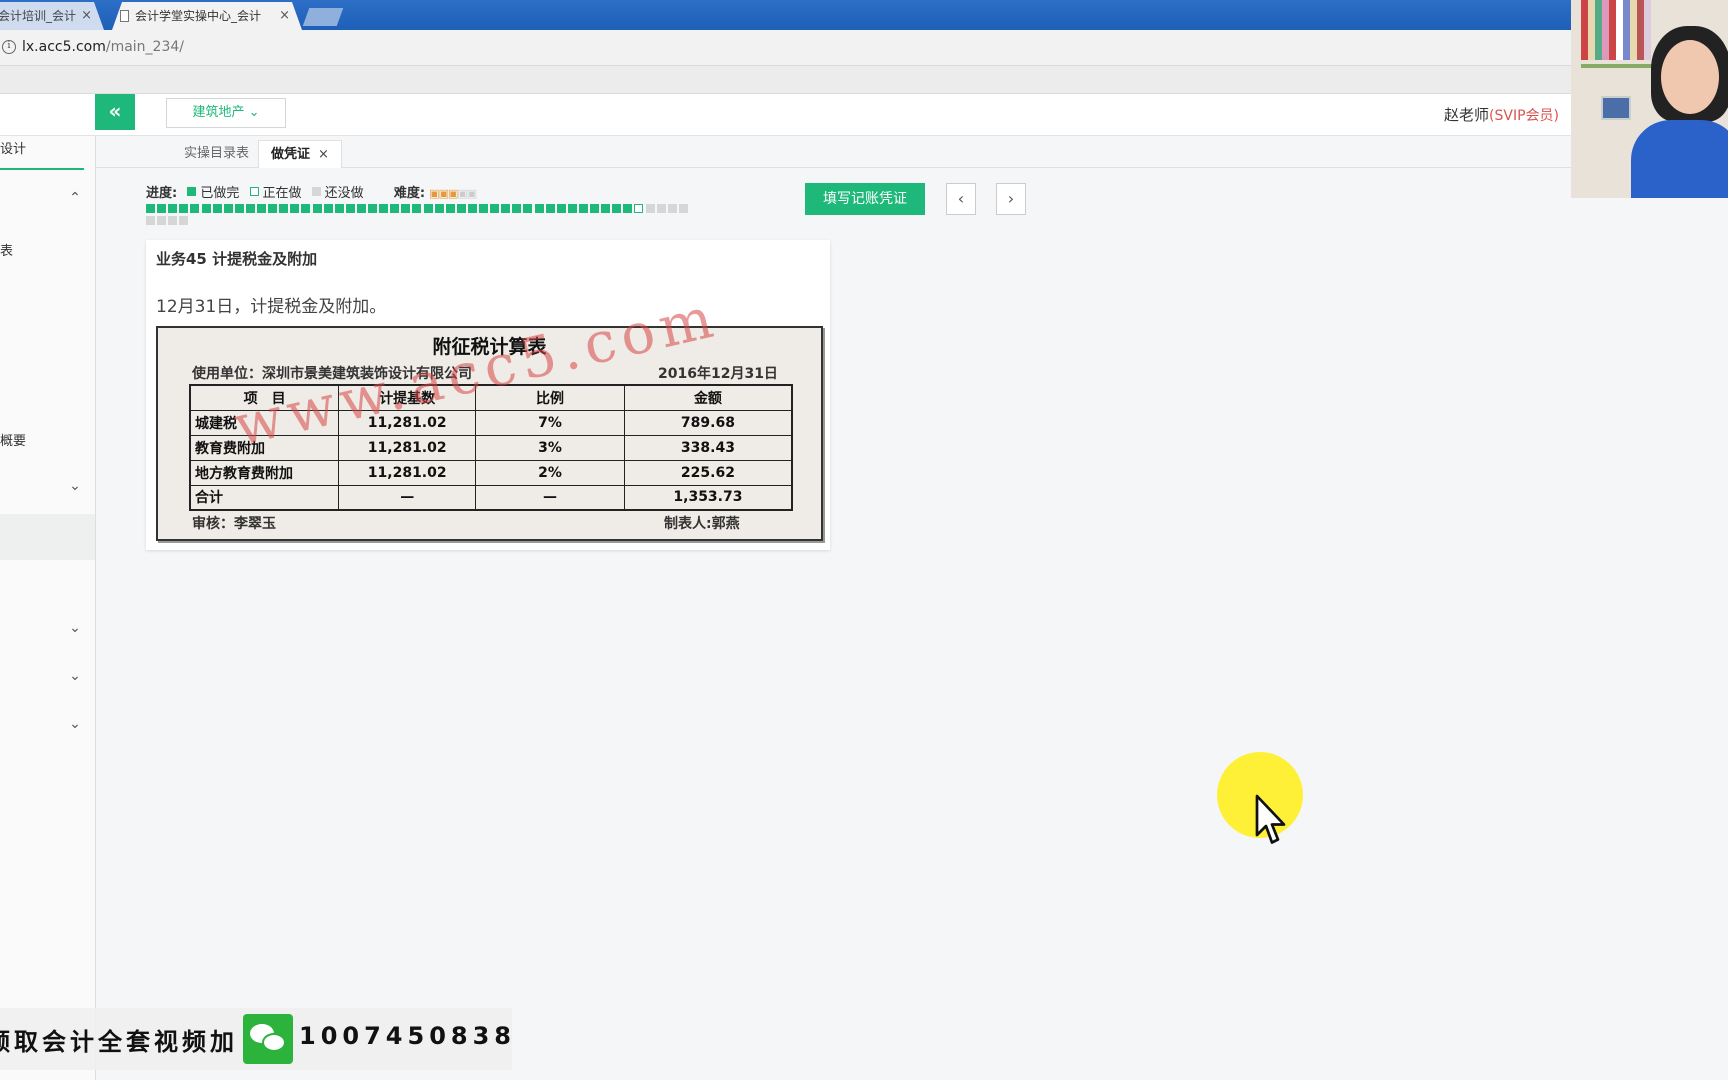 The width and height of the screenshot is (1728, 1080). I want to click on browser-tab-1-title: 会计培训_会计, so click(38, 16).